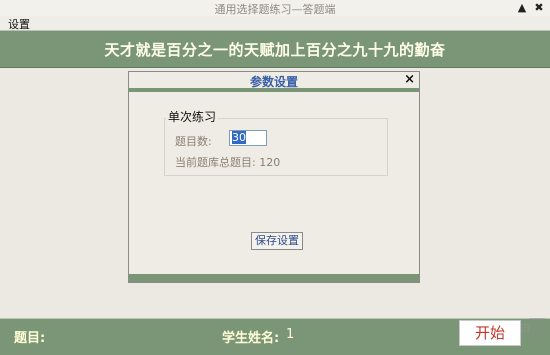 This screenshot has height=355, width=550. Describe the element at coordinates (522, 7) in the screenshot. I see `minimize-icon: ▲` at that location.